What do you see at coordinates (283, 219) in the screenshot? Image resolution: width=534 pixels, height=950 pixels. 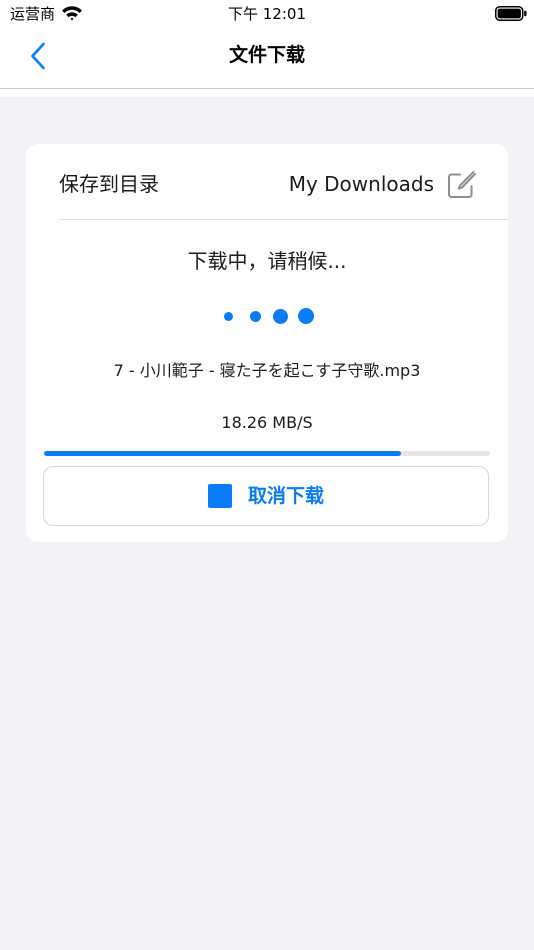 I see `row-divider` at bounding box center [283, 219].